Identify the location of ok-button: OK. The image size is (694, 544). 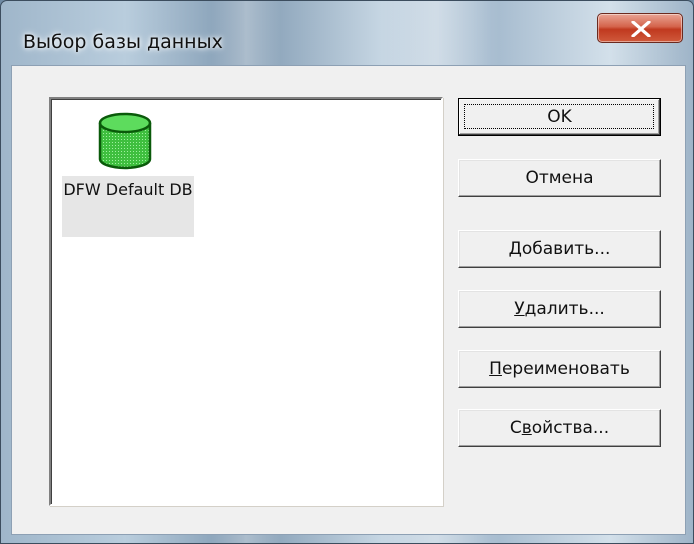
(559, 117).